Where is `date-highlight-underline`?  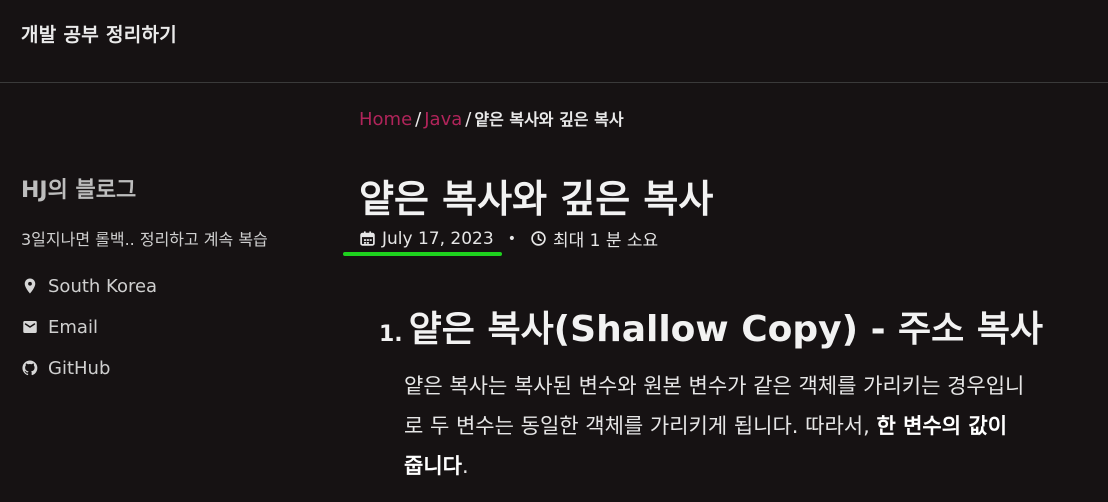
date-highlight-underline is located at coordinates (422, 254).